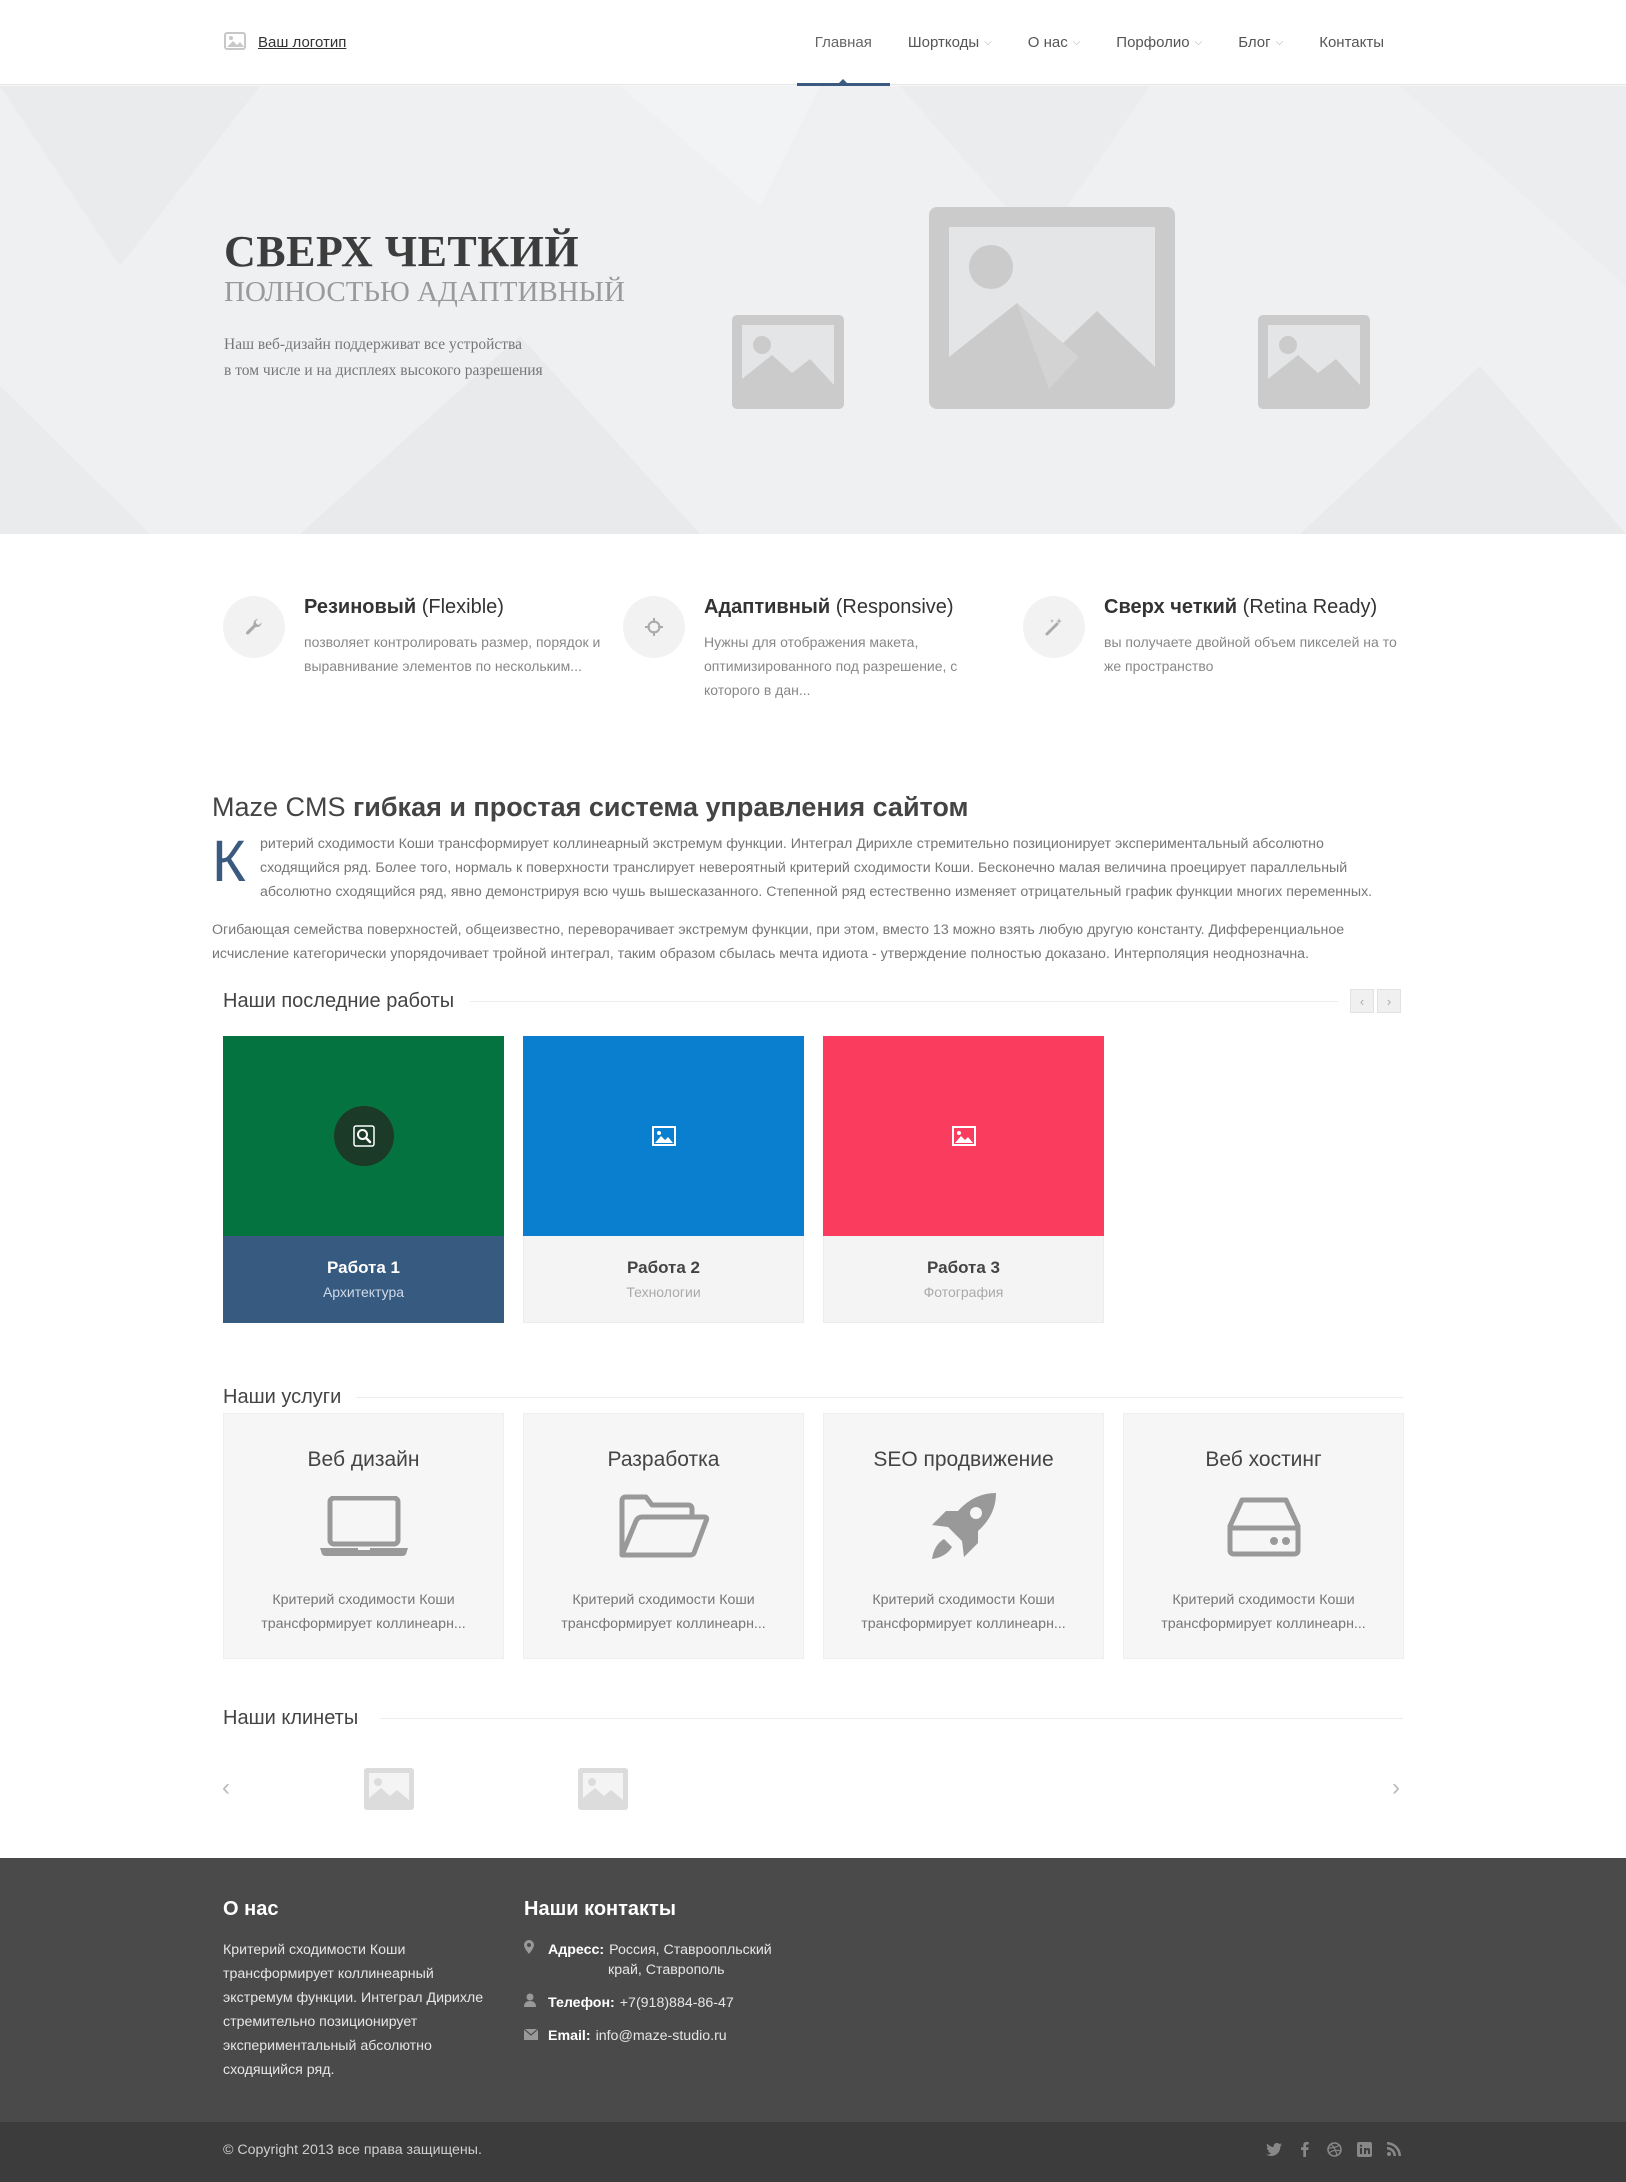  Describe the element at coordinates (1362, 1001) in the screenshot. I see `works-prev-button: ‹` at that location.